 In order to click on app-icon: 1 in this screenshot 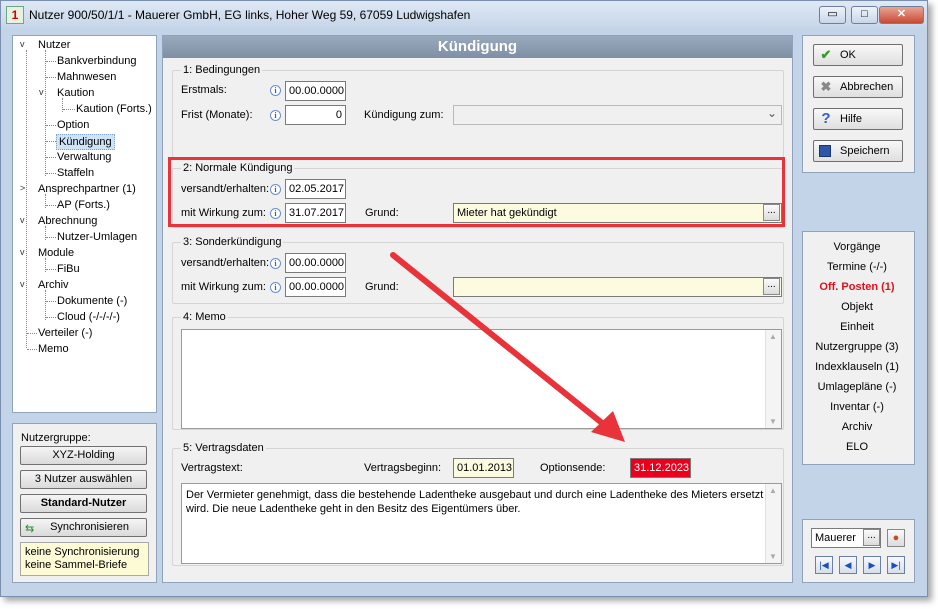, I will do `click(15, 15)`.